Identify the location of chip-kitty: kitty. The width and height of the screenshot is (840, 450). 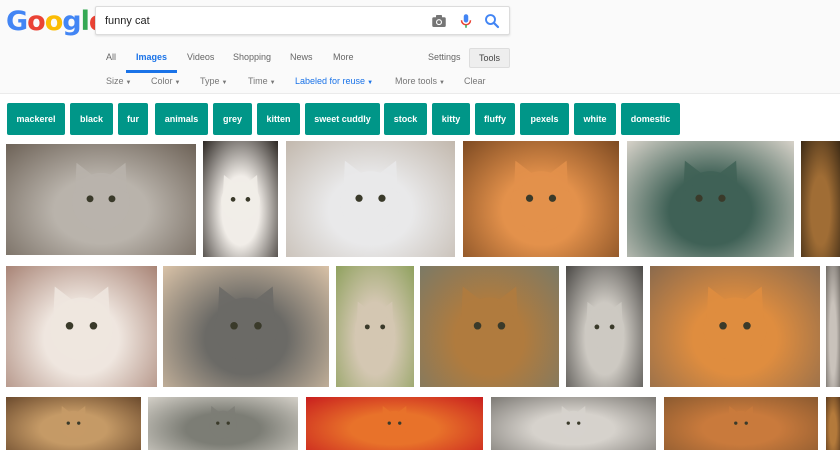
(451, 119).